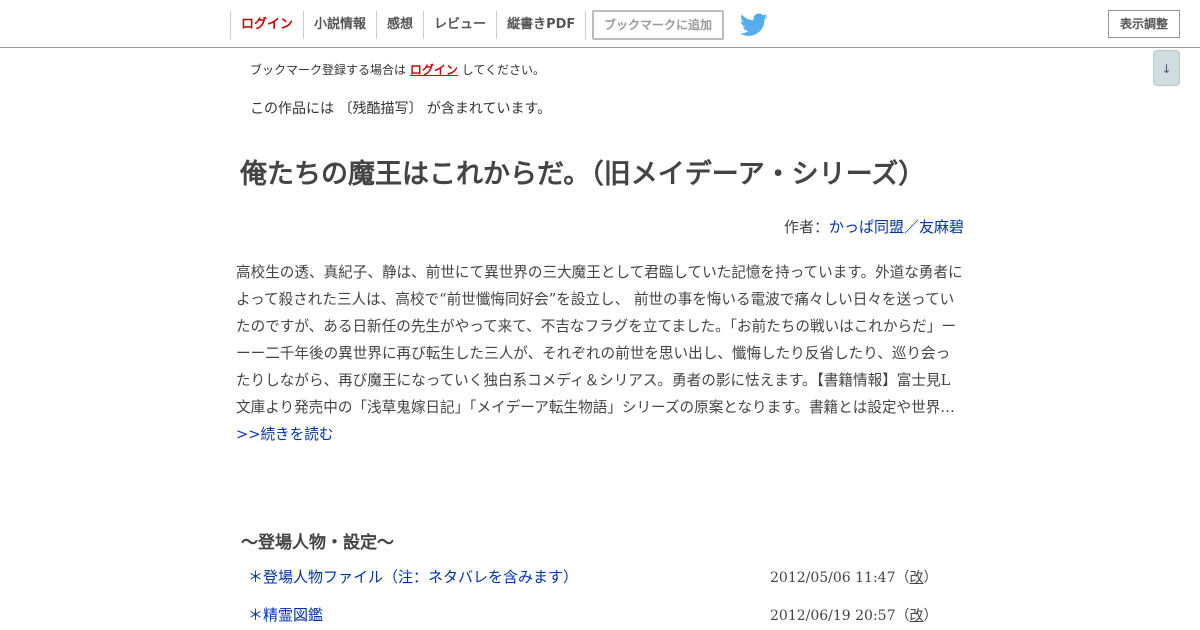 The height and width of the screenshot is (630, 1200). I want to click on content-warning: この作品には 〔残酷描写〕 が含まれています。, so click(401, 109).